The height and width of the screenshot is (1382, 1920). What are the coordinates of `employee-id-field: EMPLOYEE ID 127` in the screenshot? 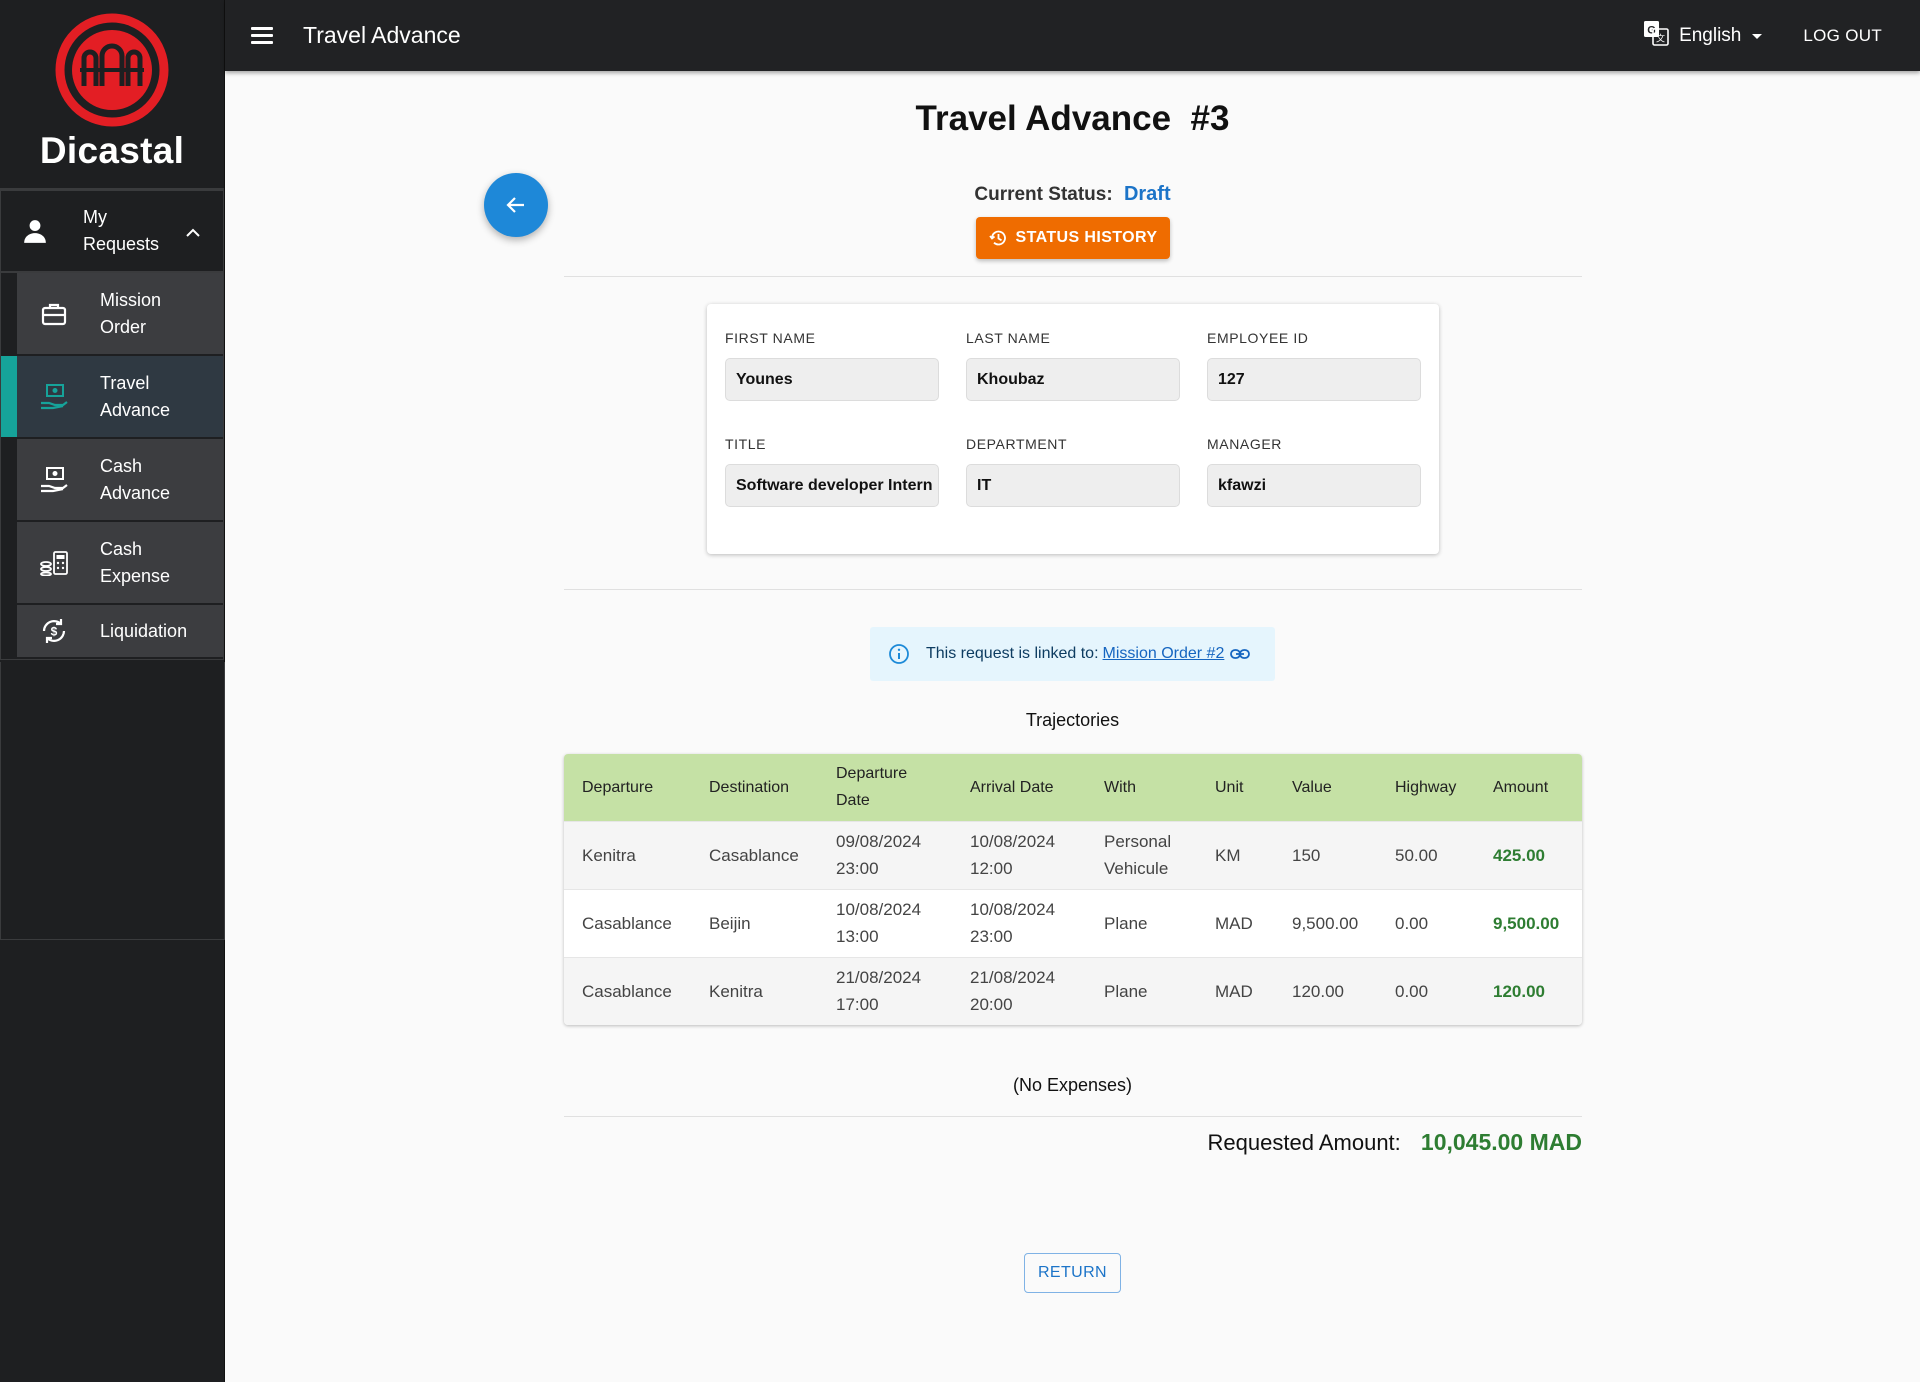 It's located at (1314, 365).